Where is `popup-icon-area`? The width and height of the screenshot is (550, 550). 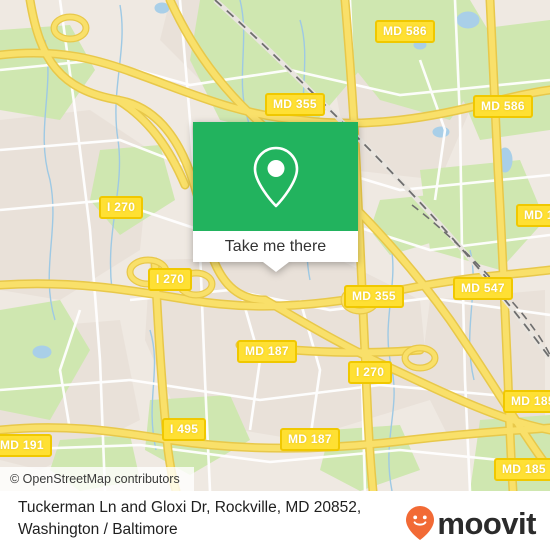 popup-icon-area is located at coordinates (275, 176).